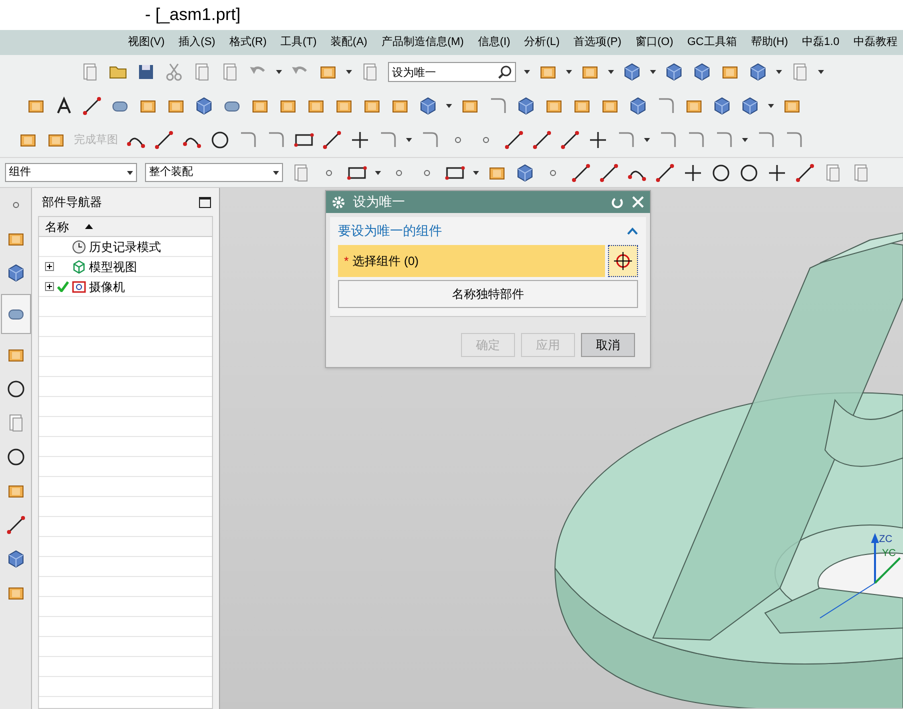  What do you see at coordinates (494, 42) in the screenshot?
I see `menu-item: 信息(I)` at bounding box center [494, 42].